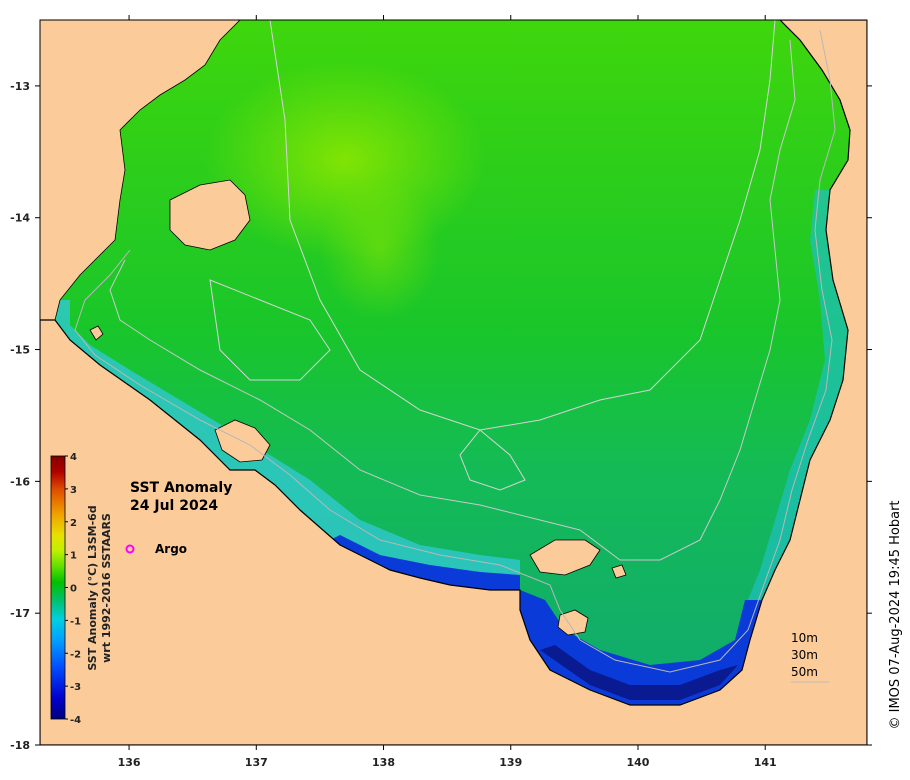  I want to click on y-tick-label: -13, so click(20, 86).